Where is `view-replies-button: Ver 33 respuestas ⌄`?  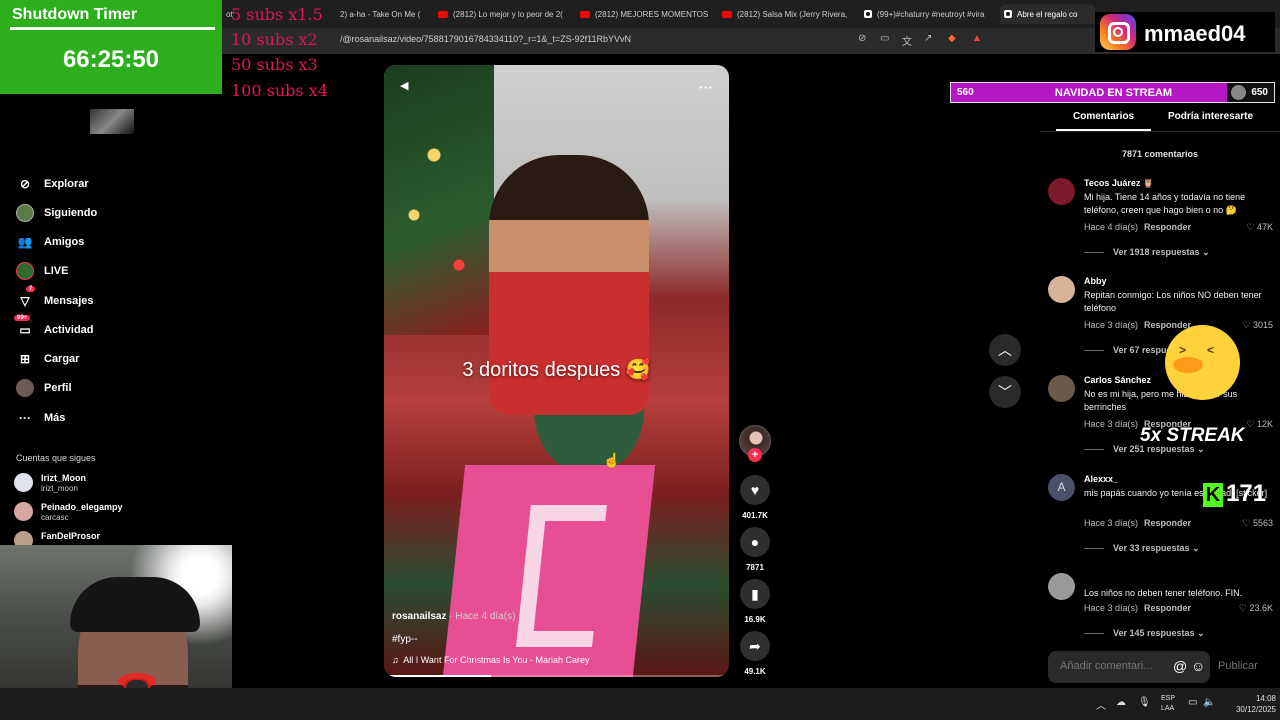
view-replies-button: Ver 33 respuestas ⌄ is located at coordinates (1142, 548).